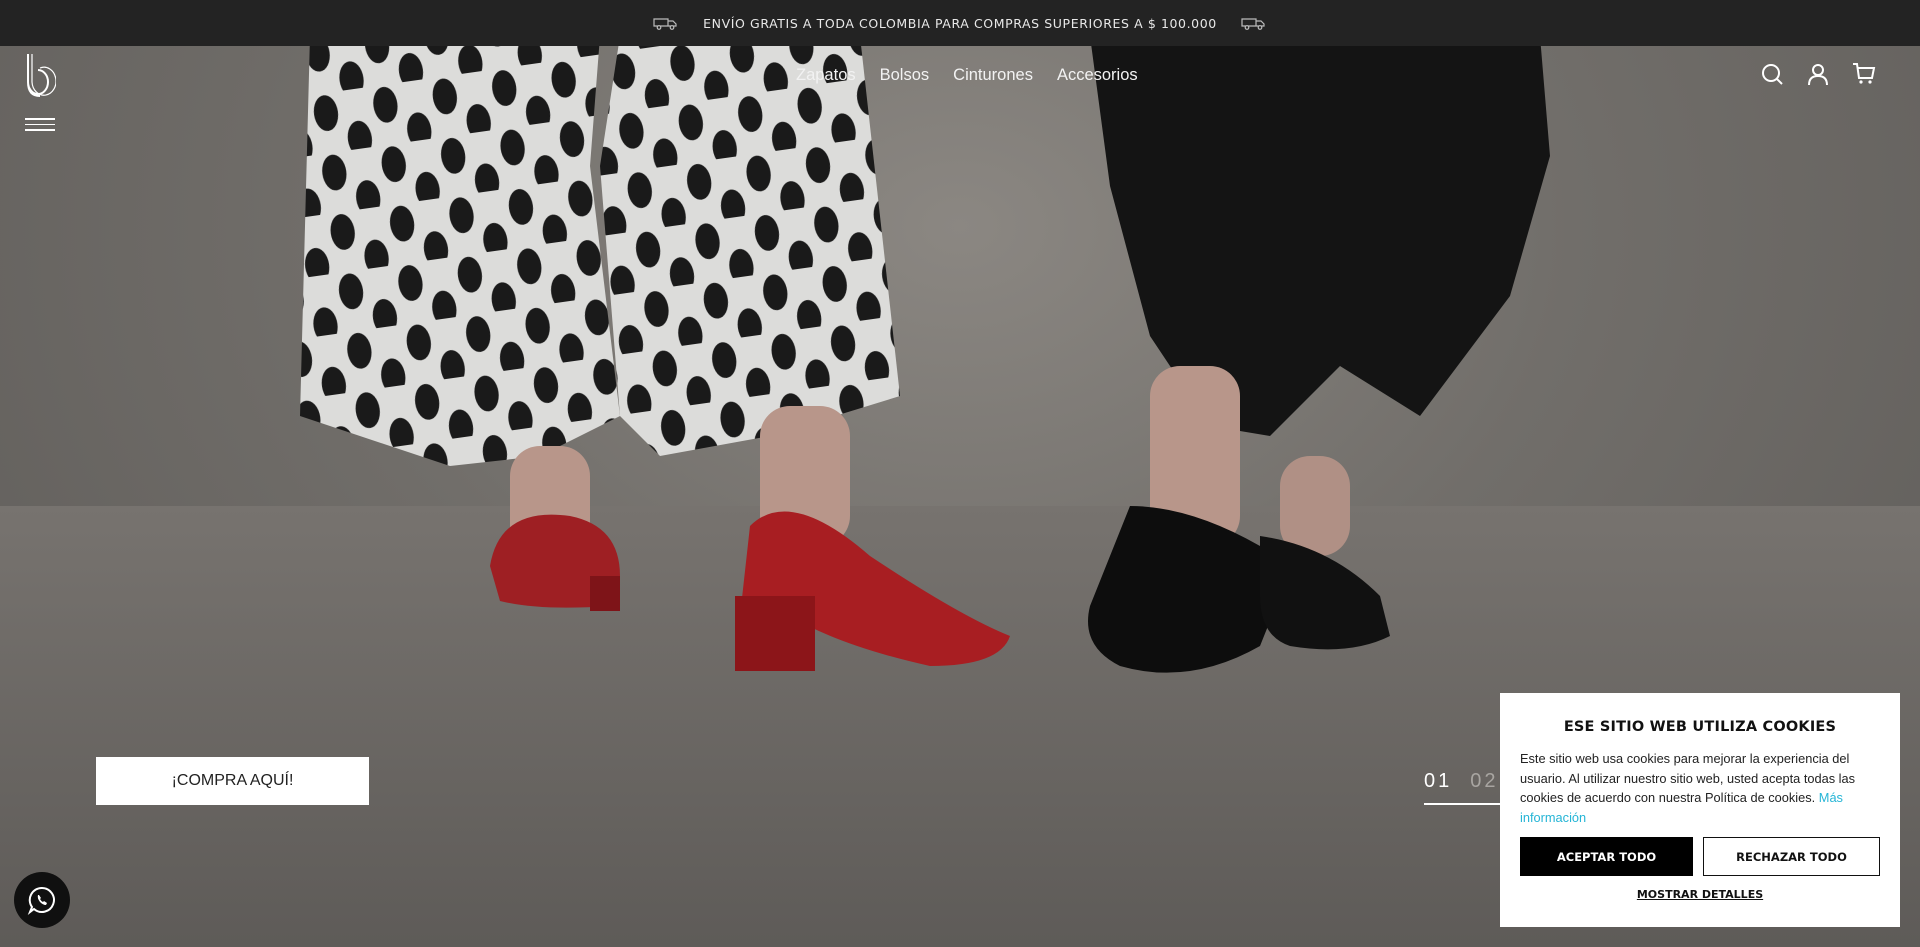 The image size is (1920, 947). Describe the element at coordinates (1484, 781) in the screenshot. I see `slide-indicator-02: 02` at that location.